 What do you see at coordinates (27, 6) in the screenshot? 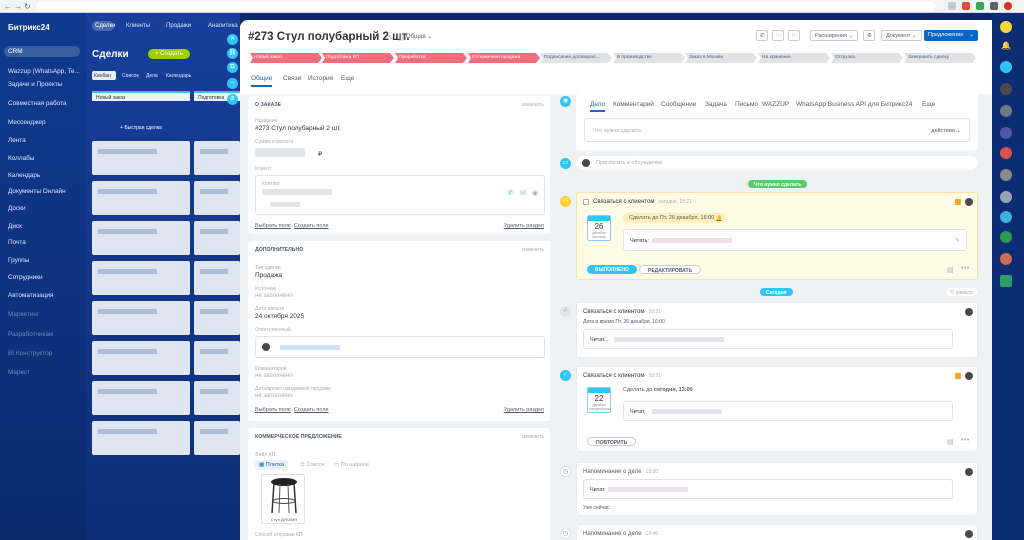
I see `reload-icon: ↻` at bounding box center [27, 6].